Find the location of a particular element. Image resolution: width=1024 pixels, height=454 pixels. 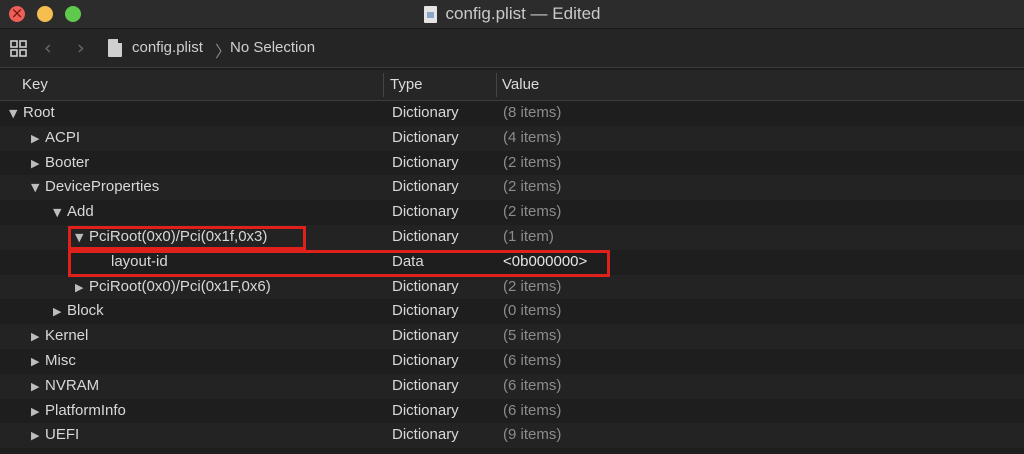

plist-document-icon is located at coordinates (430, 14).